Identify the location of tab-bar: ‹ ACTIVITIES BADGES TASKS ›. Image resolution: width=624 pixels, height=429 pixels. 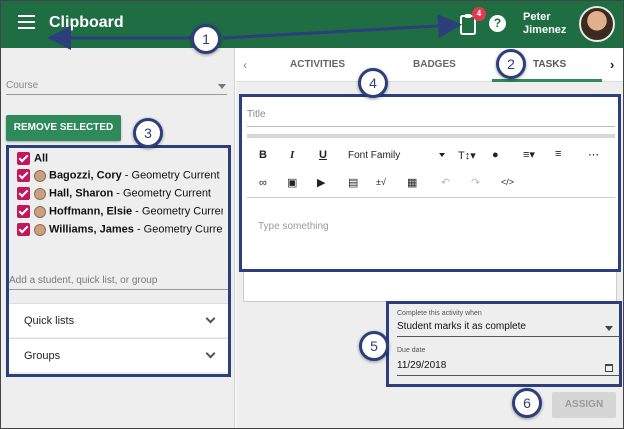
(429, 65).